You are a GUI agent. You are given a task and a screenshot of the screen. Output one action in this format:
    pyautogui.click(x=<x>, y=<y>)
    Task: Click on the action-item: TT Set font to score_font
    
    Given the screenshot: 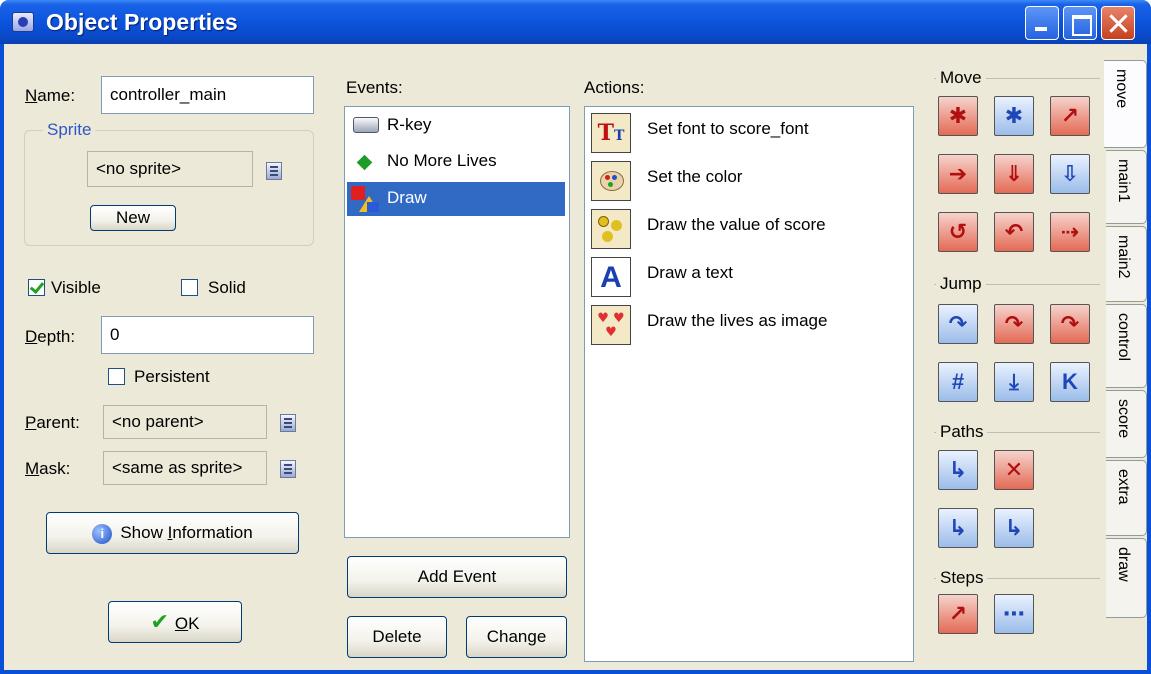 What is the action you would take?
    pyautogui.click(x=749, y=134)
    